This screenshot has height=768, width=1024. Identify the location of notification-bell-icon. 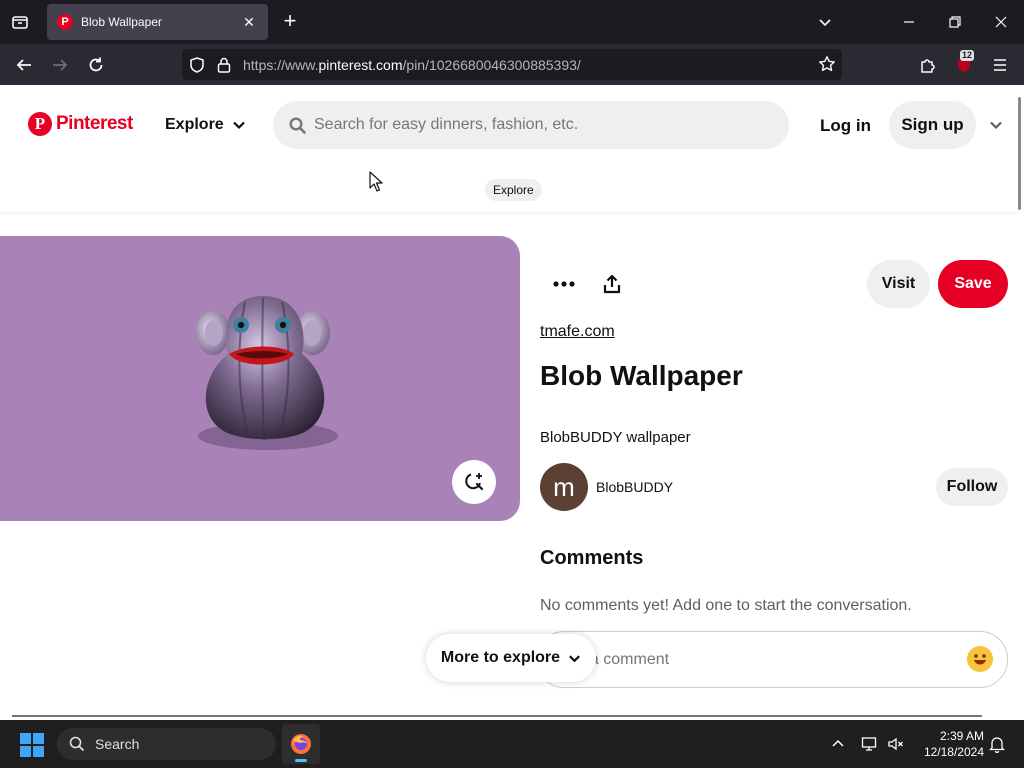
(997, 744).